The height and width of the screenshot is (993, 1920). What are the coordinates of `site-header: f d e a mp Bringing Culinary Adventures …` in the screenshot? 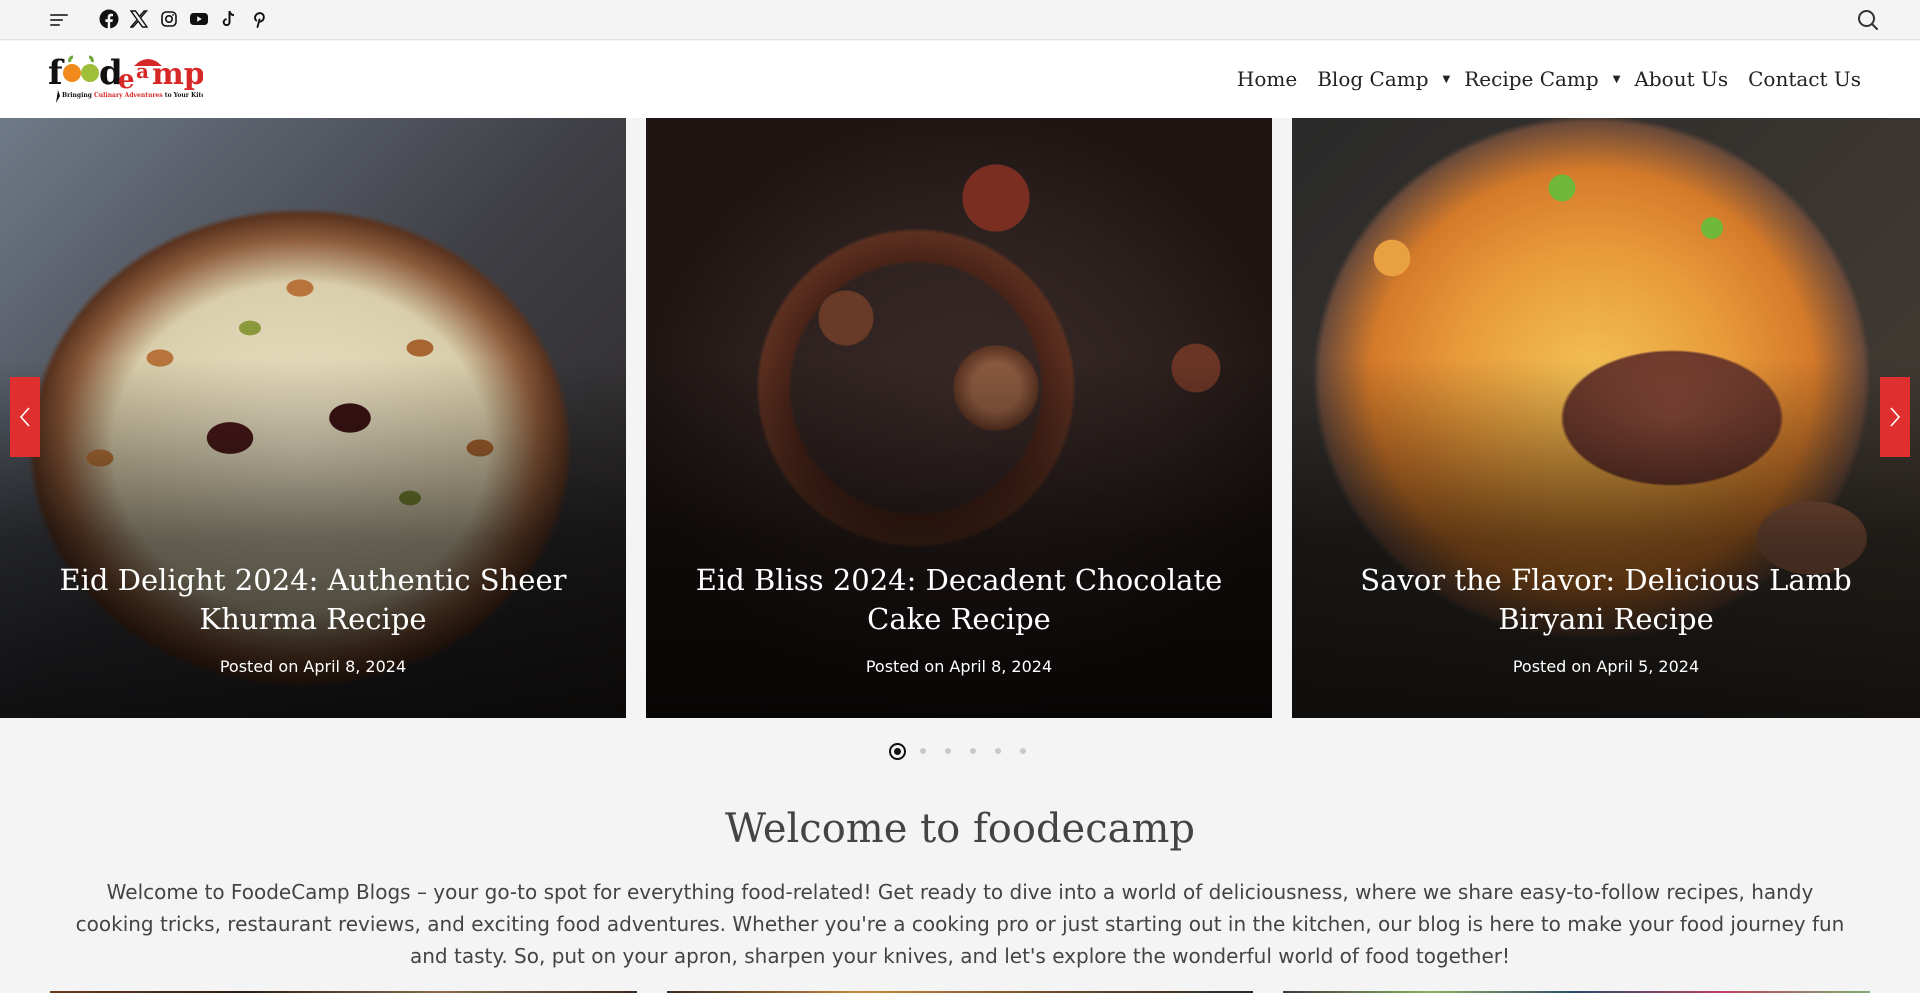 It's located at (960, 79).